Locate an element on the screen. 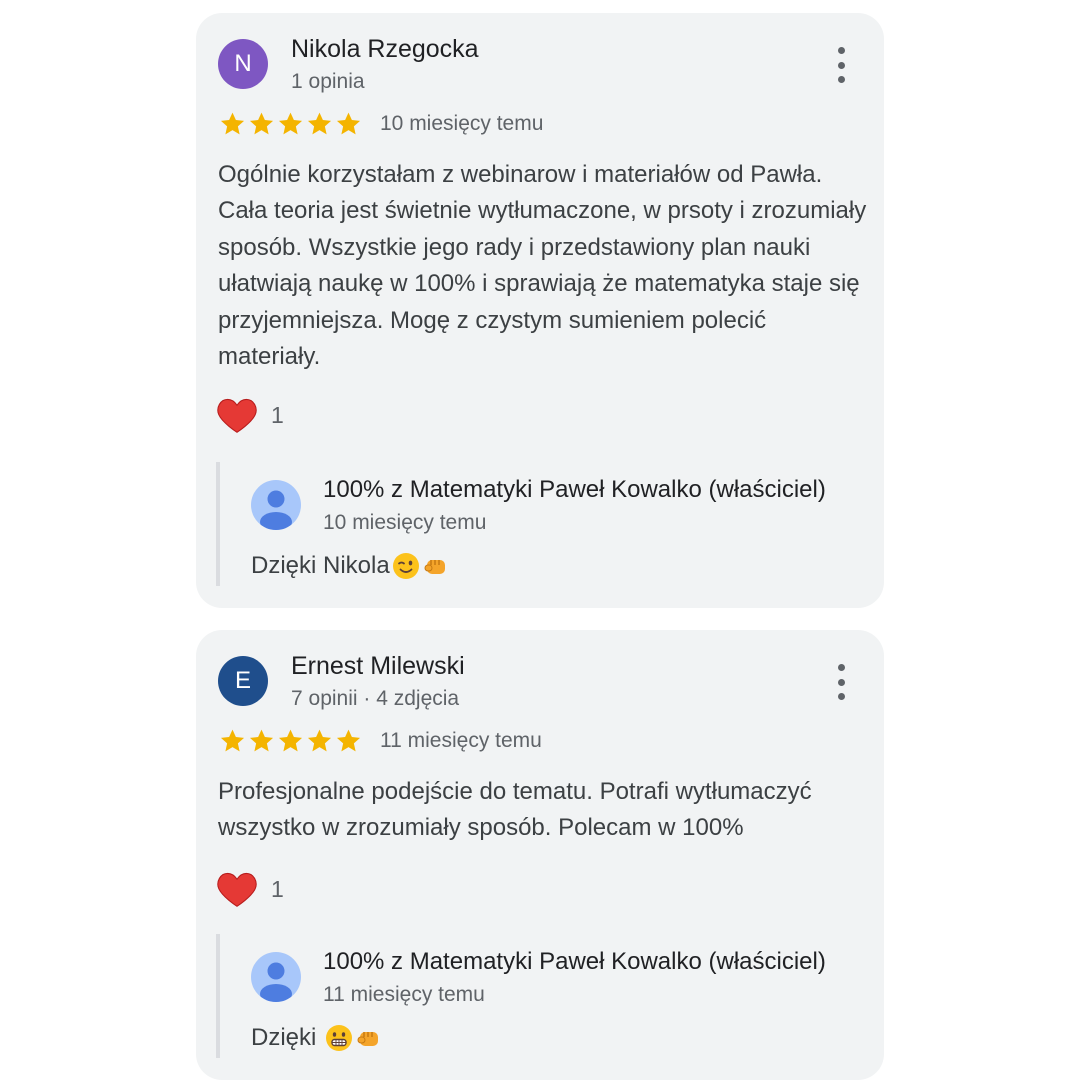  reviewer-name: Nikola Rzegocka is located at coordinates (385, 49).